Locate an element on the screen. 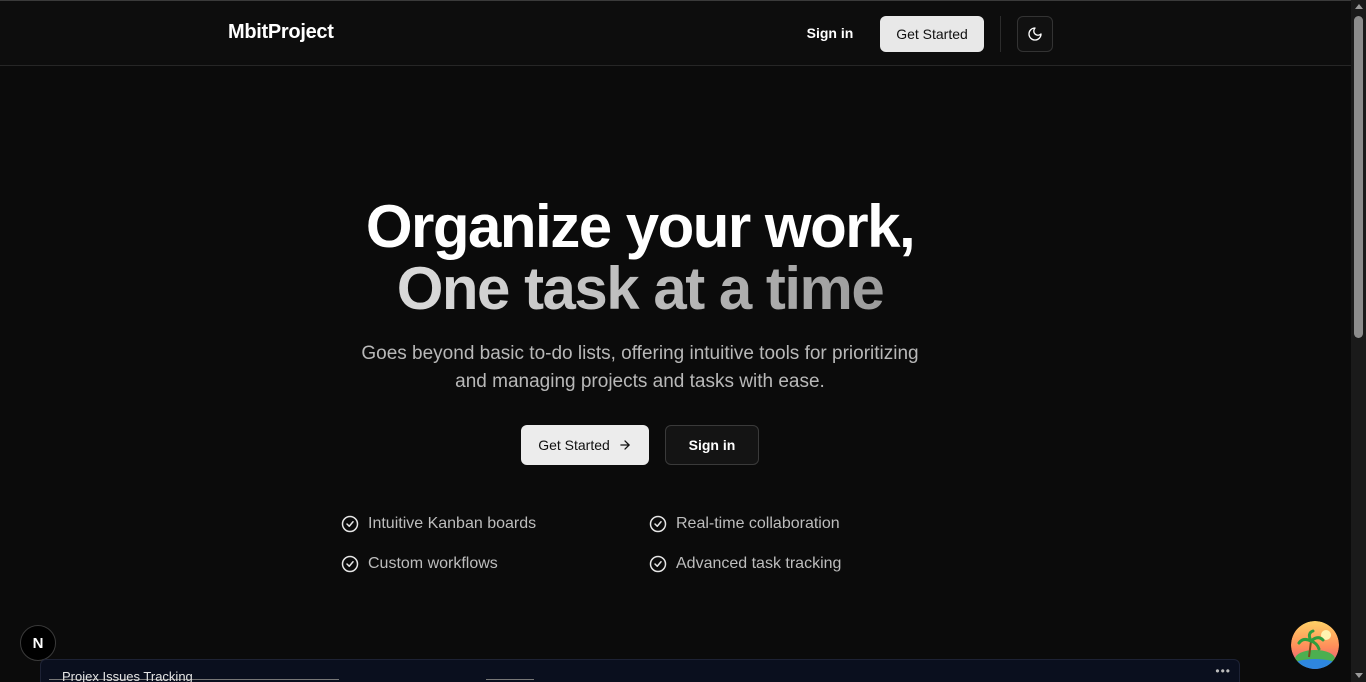  scroll-down-arrow-icon is located at coordinates (1359, 675).